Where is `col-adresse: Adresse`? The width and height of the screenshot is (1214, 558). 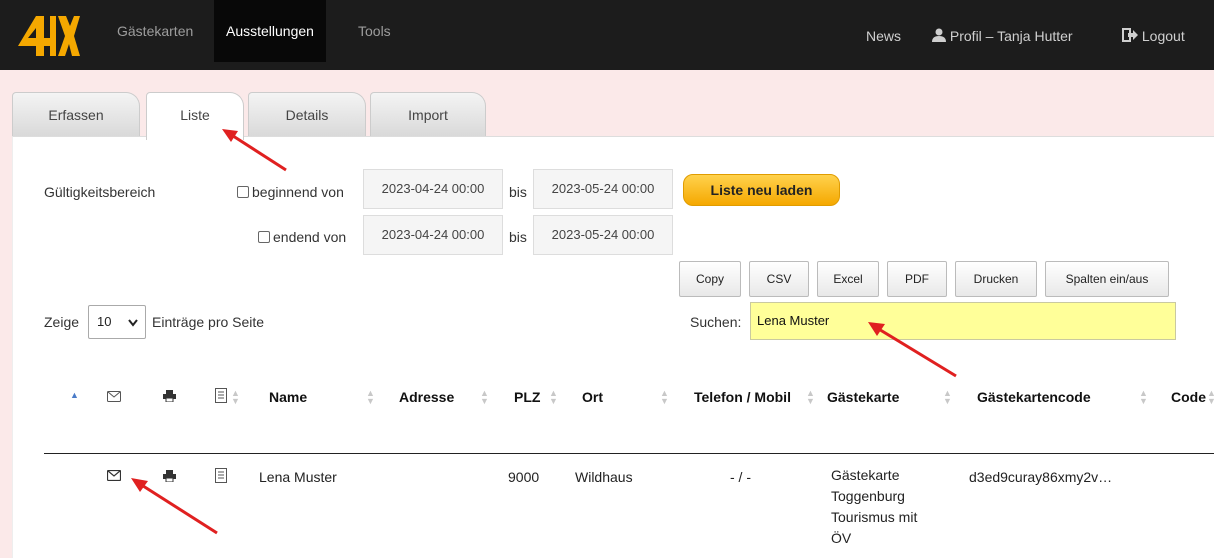 col-adresse: Adresse is located at coordinates (426, 397).